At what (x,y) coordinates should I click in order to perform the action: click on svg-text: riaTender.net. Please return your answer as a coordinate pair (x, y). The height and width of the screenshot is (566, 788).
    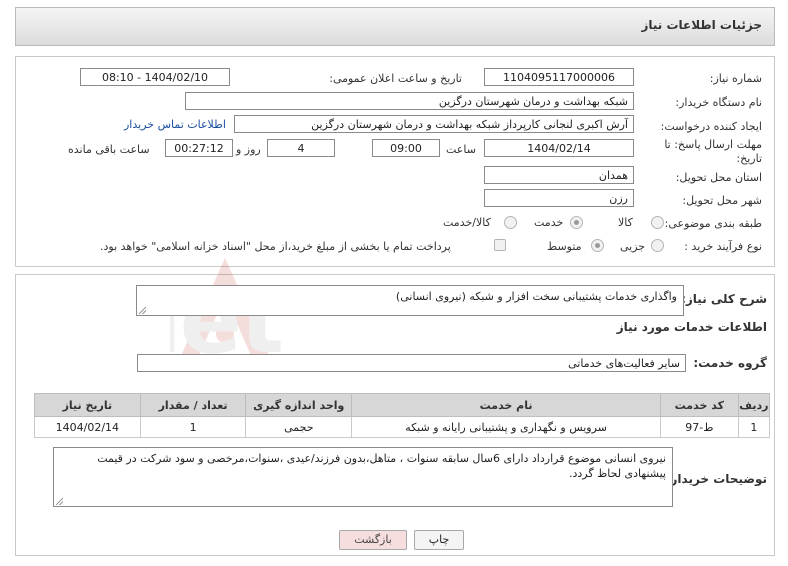
    Looking at the image, I should click on (226, 317).